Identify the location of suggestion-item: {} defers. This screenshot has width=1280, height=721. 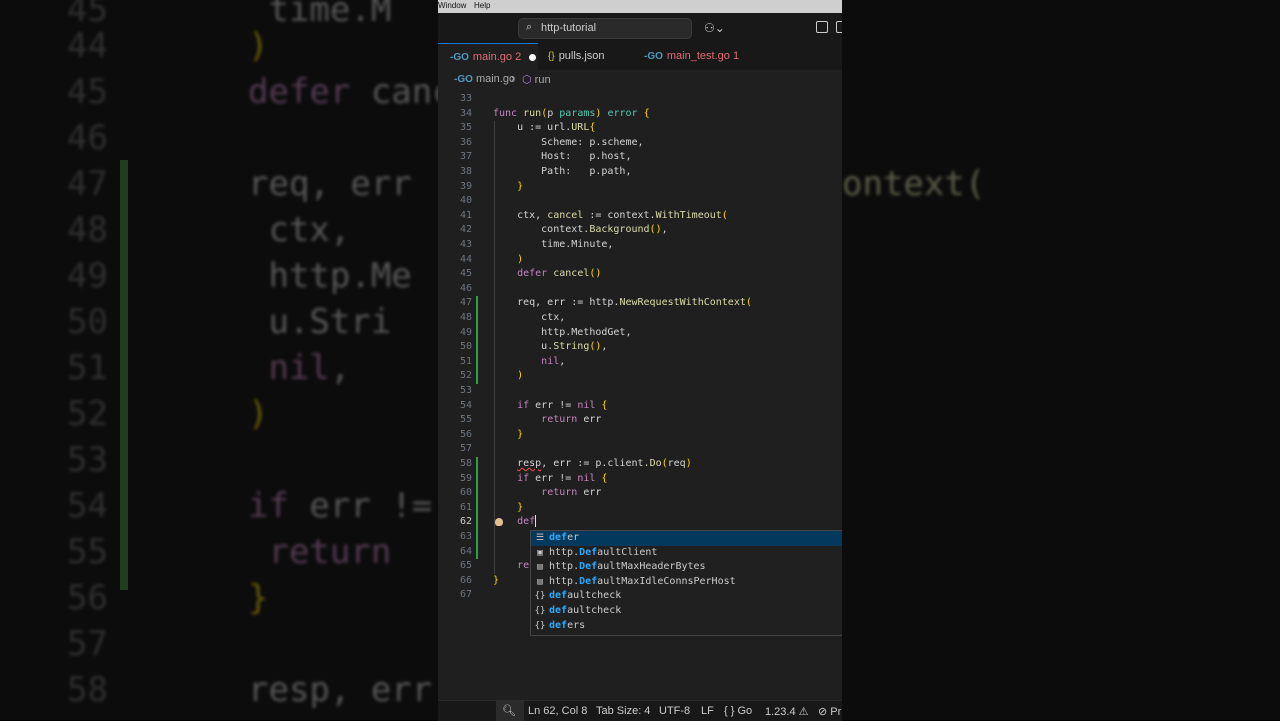
(686, 626).